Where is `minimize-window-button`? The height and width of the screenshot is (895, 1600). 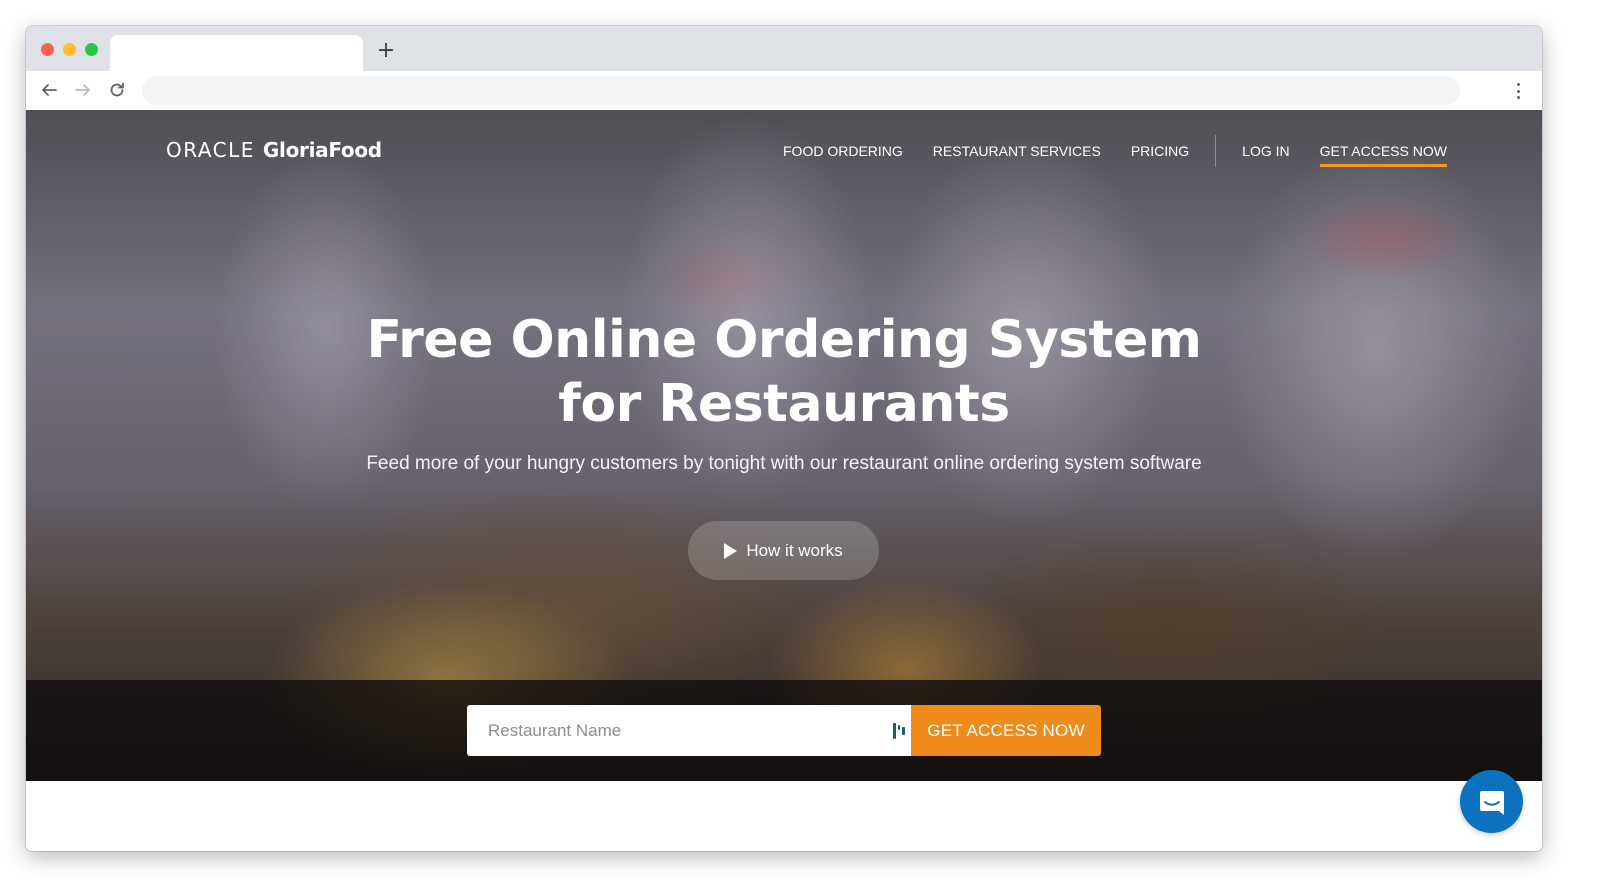 minimize-window-button is located at coordinates (69, 49).